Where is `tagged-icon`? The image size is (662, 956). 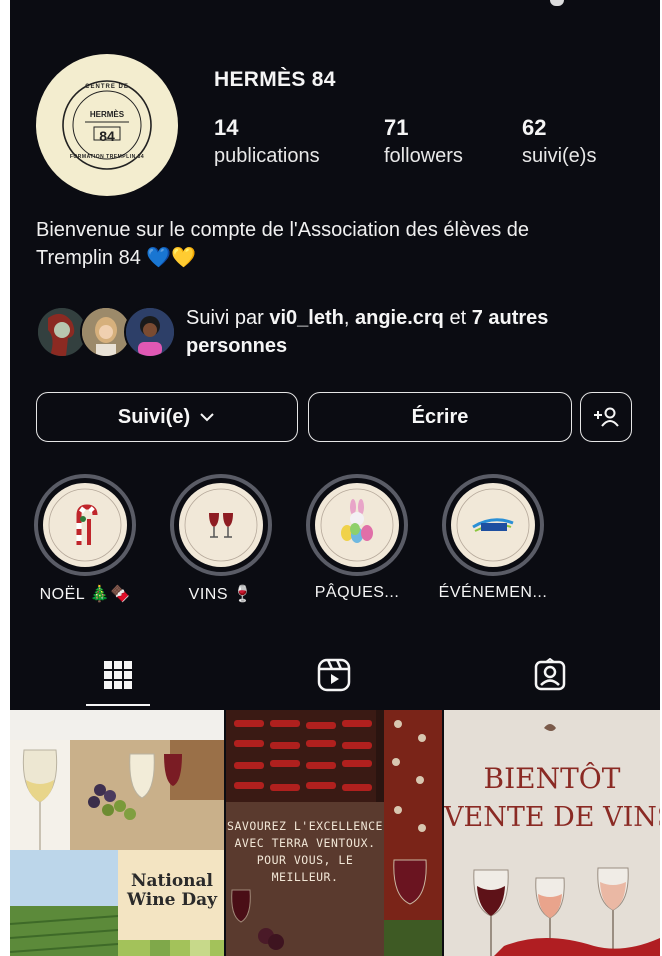
tagged-icon is located at coordinates (550, 674).